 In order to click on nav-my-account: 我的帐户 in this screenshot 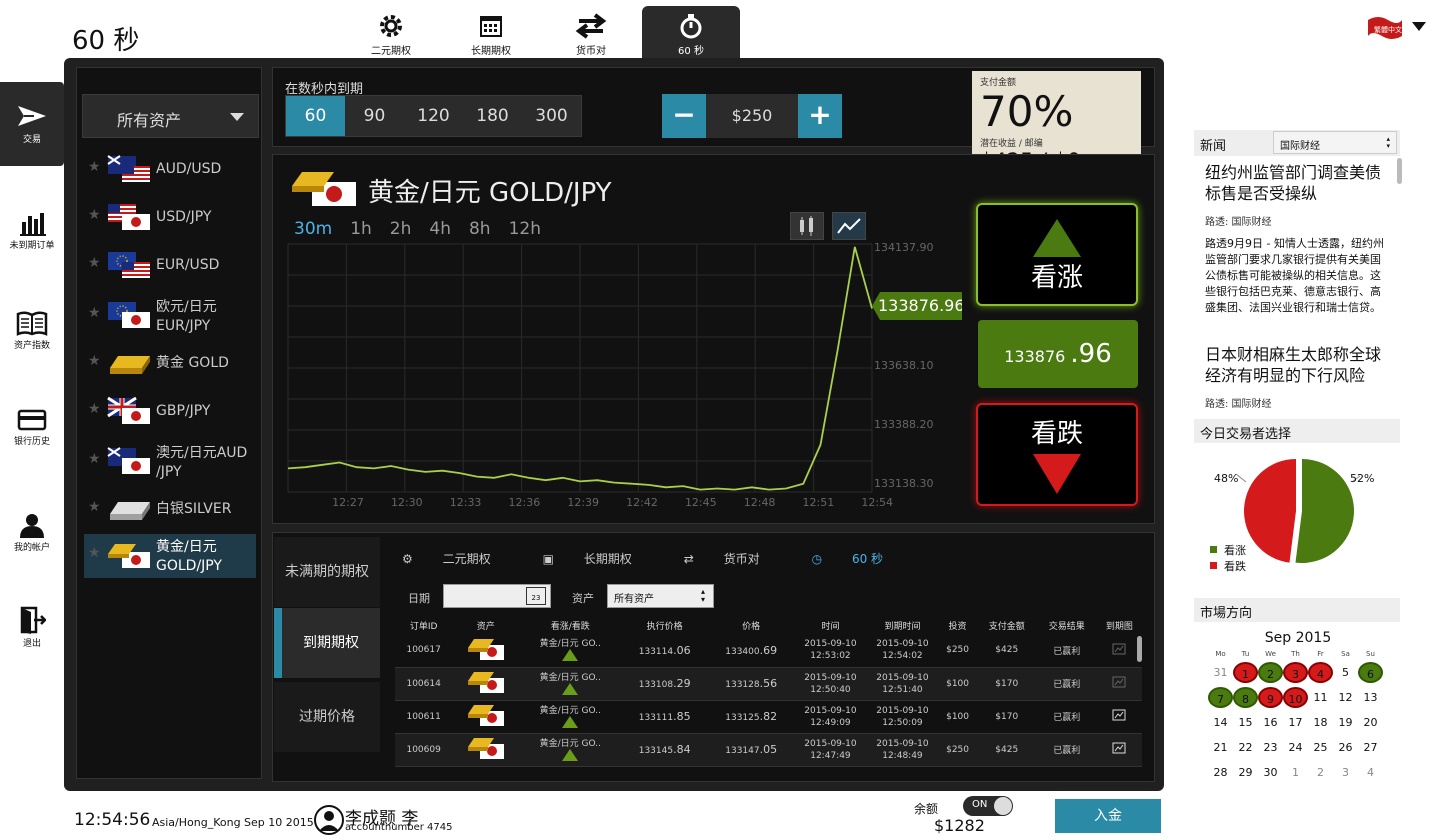, I will do `click(32, 532)`.